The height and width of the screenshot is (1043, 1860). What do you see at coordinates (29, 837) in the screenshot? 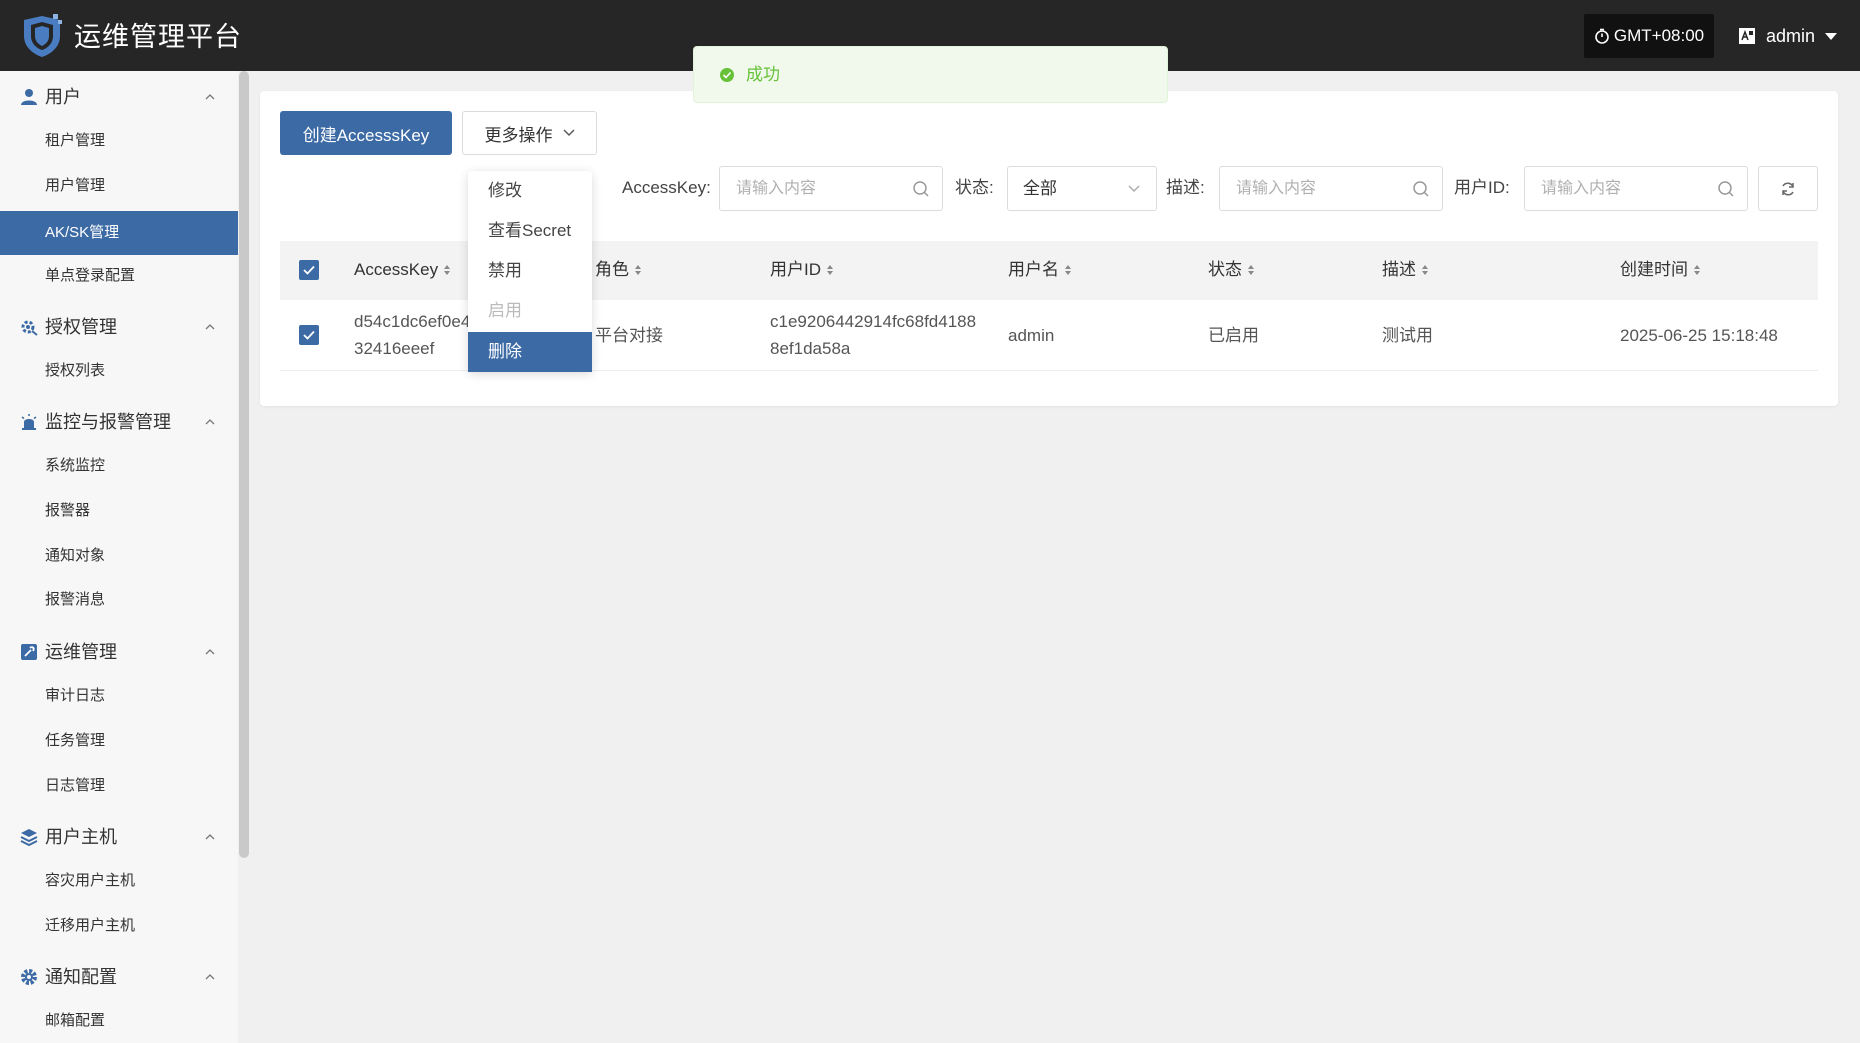
I see `layers-icon` at bounding box center [29, 837].